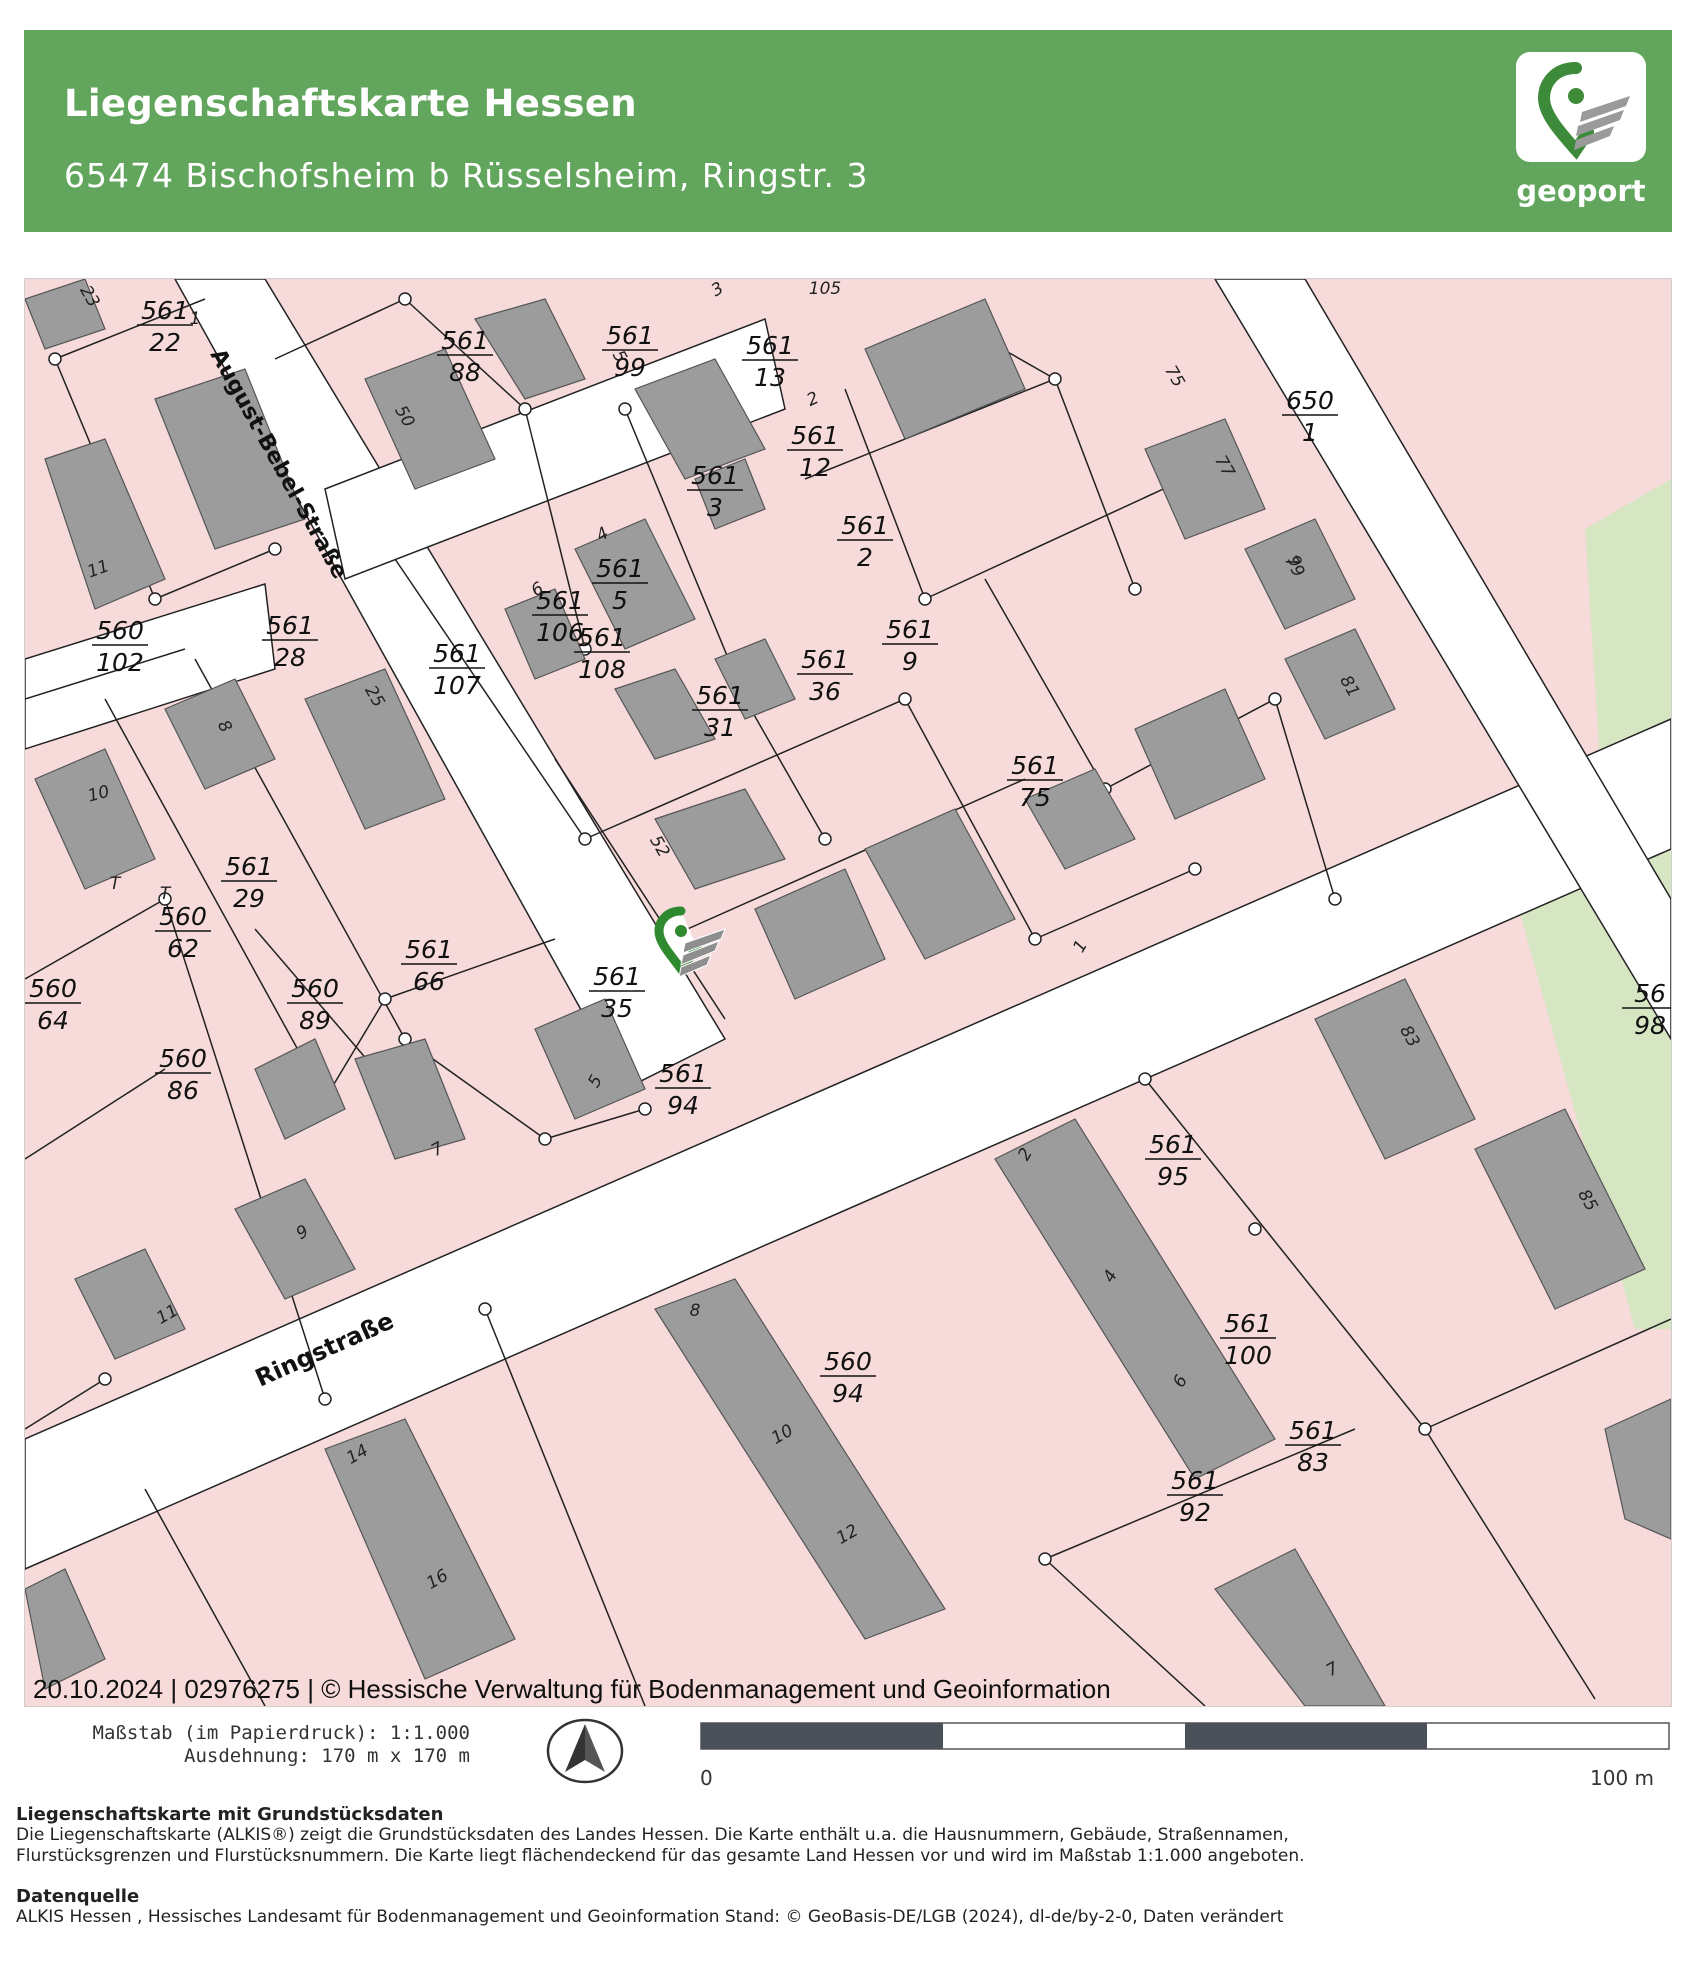  I want to click on parcel-number-bottom: 1, so click(1310, 432).